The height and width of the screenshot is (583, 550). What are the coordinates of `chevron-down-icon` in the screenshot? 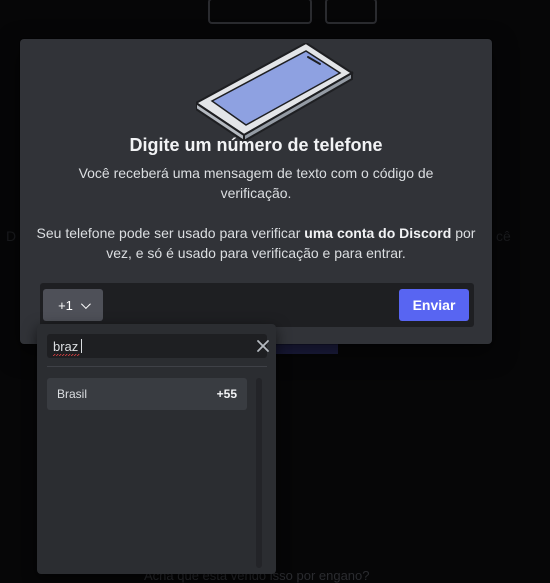 It's located at (85, 303).